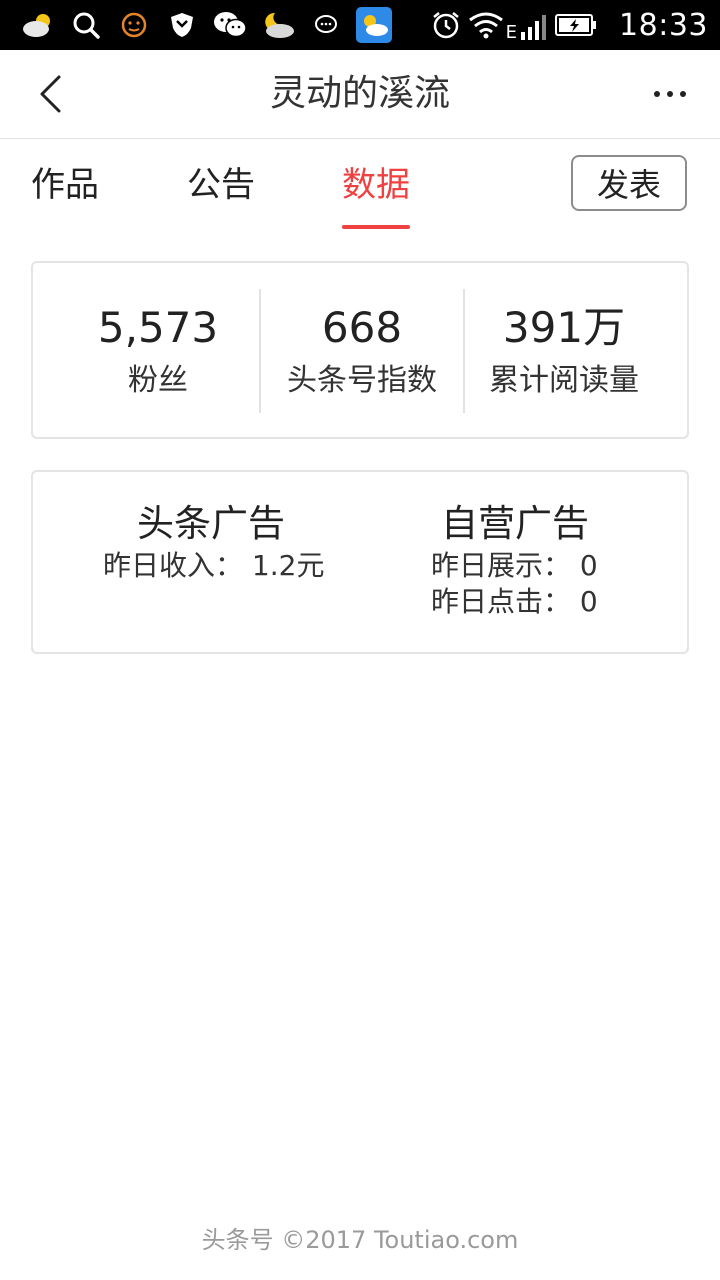  What do you see at coordinates (362, 380) in the screenshot?
I see `stat-toutiao-index-label: 头条号指数` at bounding box center [362, 380].